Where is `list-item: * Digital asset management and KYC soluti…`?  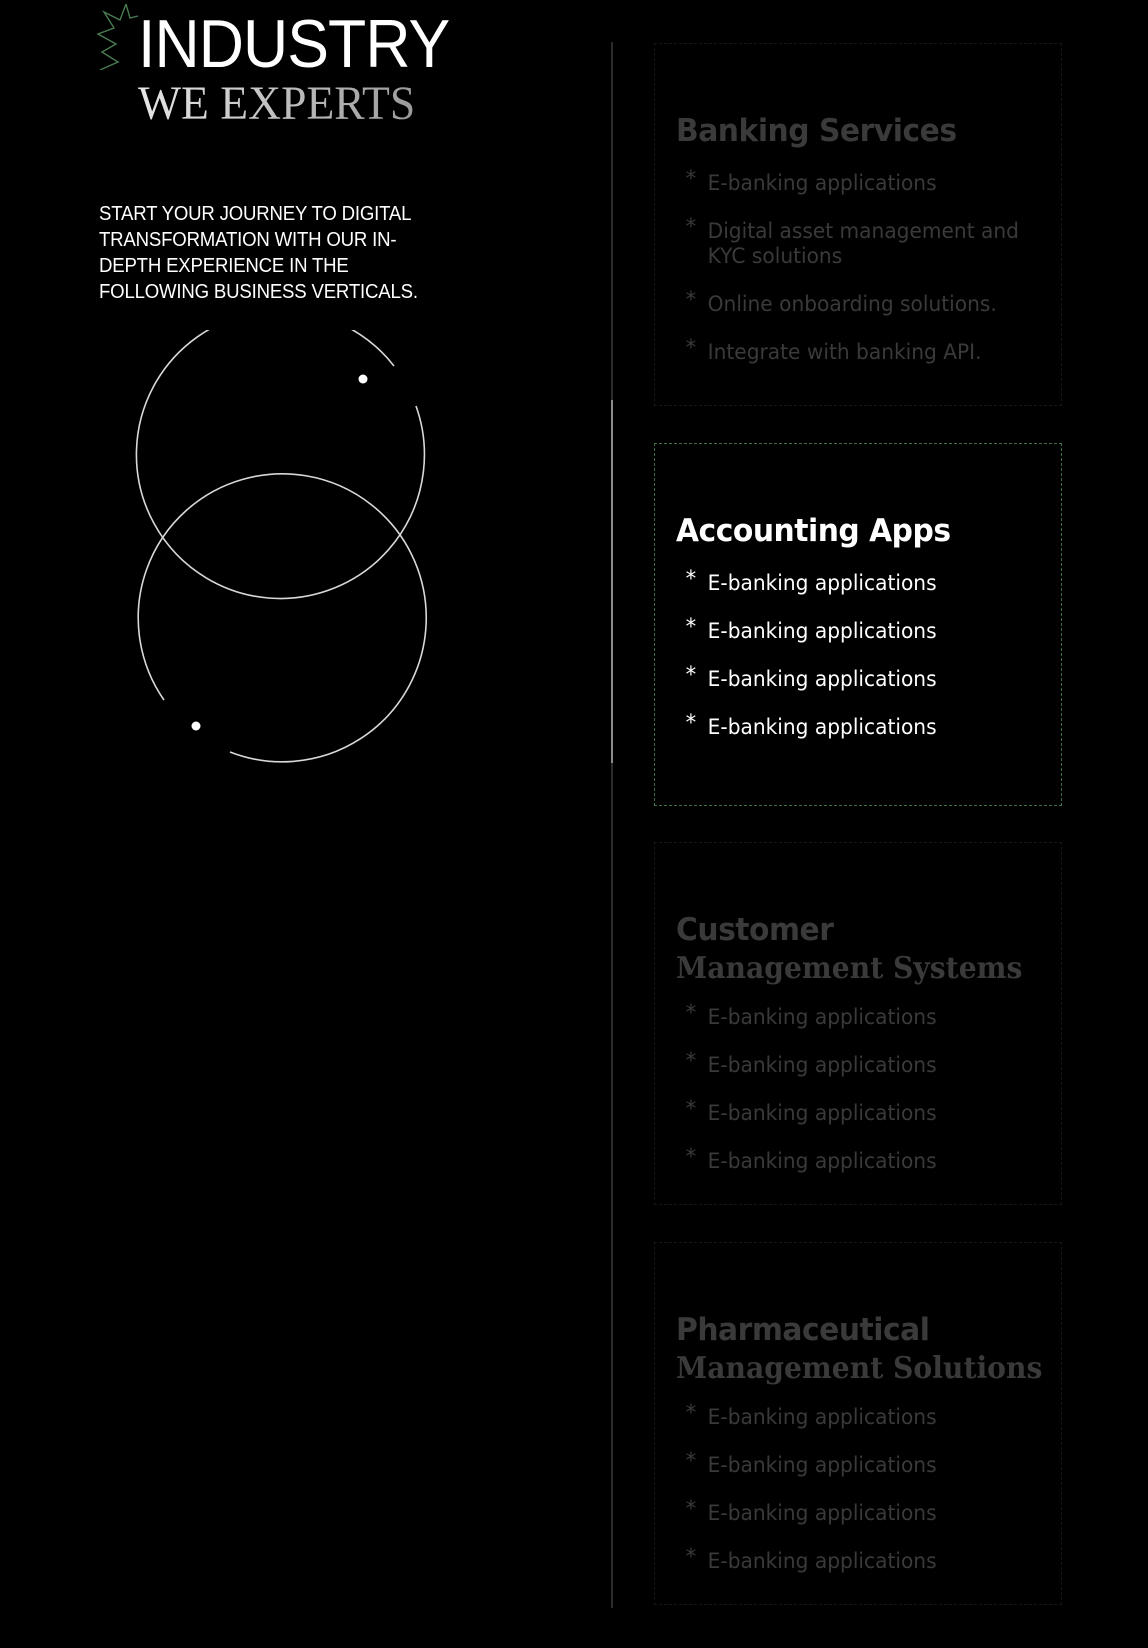 list-item: * Digital asset management and KYC soluti… is located at coordinates (852, 241).